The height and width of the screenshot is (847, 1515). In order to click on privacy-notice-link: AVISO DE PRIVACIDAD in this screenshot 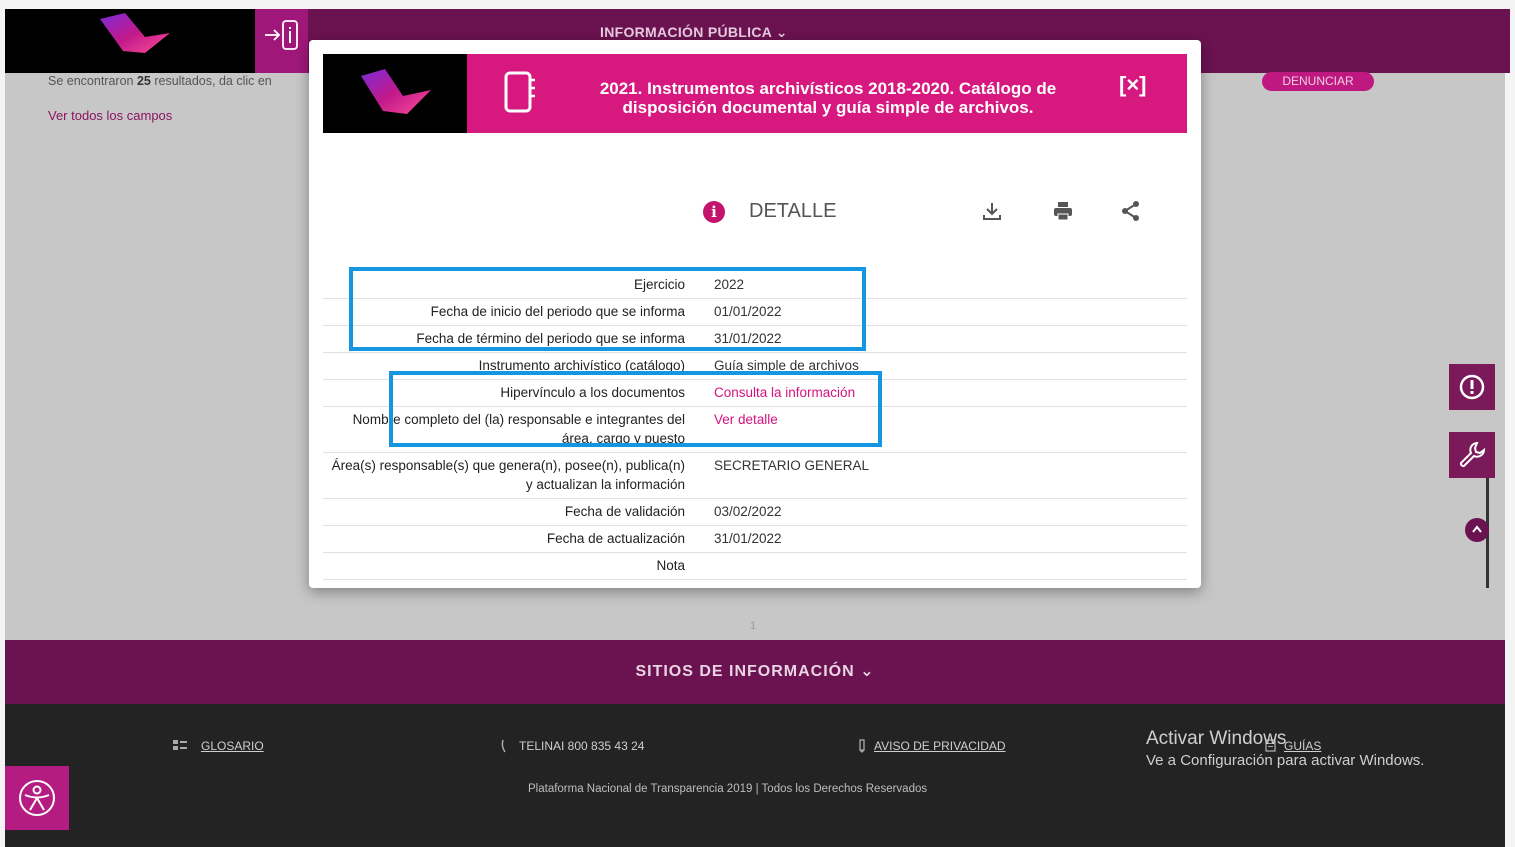, I will do `click(940, 746)`.